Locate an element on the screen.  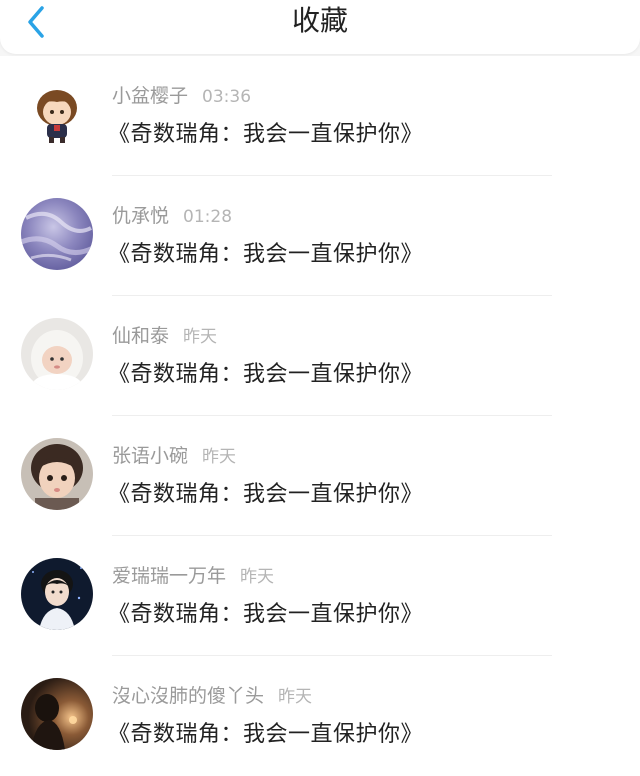
sender-name: 爱瑞瑞一万年 is located at coordinates (169, 576).